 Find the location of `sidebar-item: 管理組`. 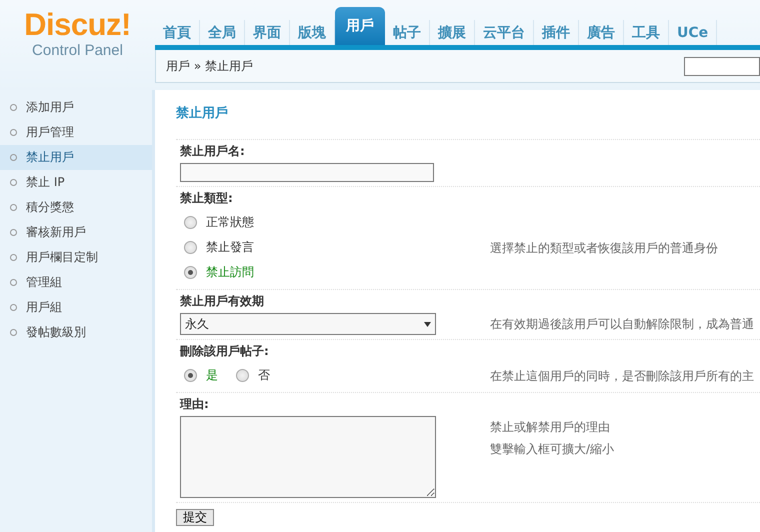

sidebar-item: 管理組 is located at coordinates (76, 282).